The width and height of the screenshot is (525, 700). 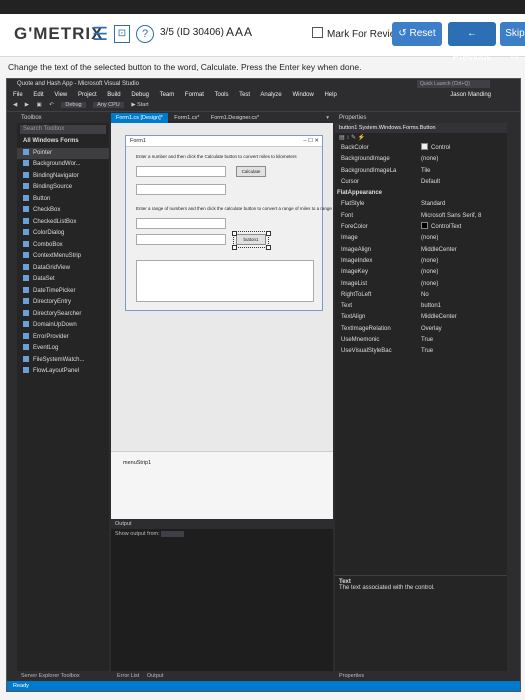 I want to click on undo-icon: ↶, so click(x=51, y=105).